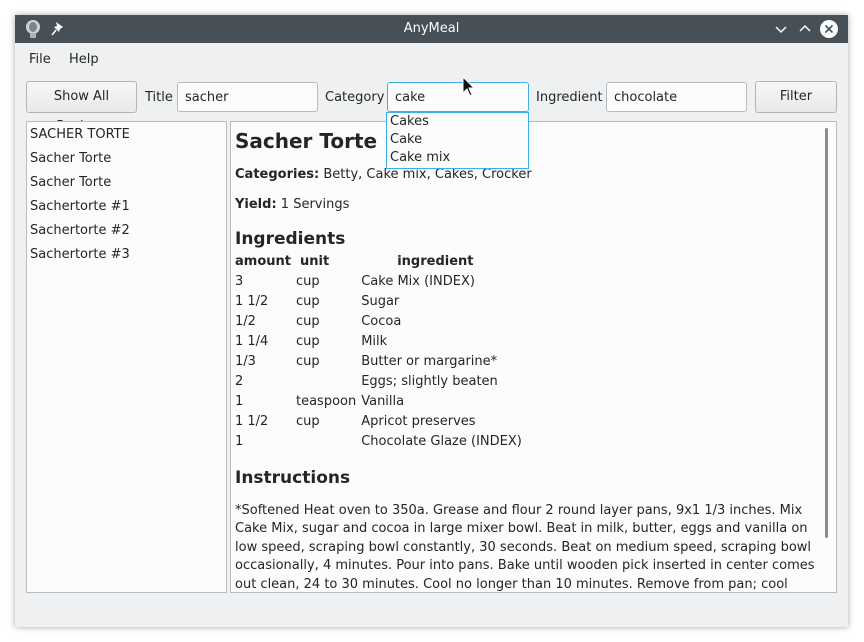 This screenshot has height=642, width=864. I want to click on table-row: 2 Eggs; slightly beaten, so click(379, 381).